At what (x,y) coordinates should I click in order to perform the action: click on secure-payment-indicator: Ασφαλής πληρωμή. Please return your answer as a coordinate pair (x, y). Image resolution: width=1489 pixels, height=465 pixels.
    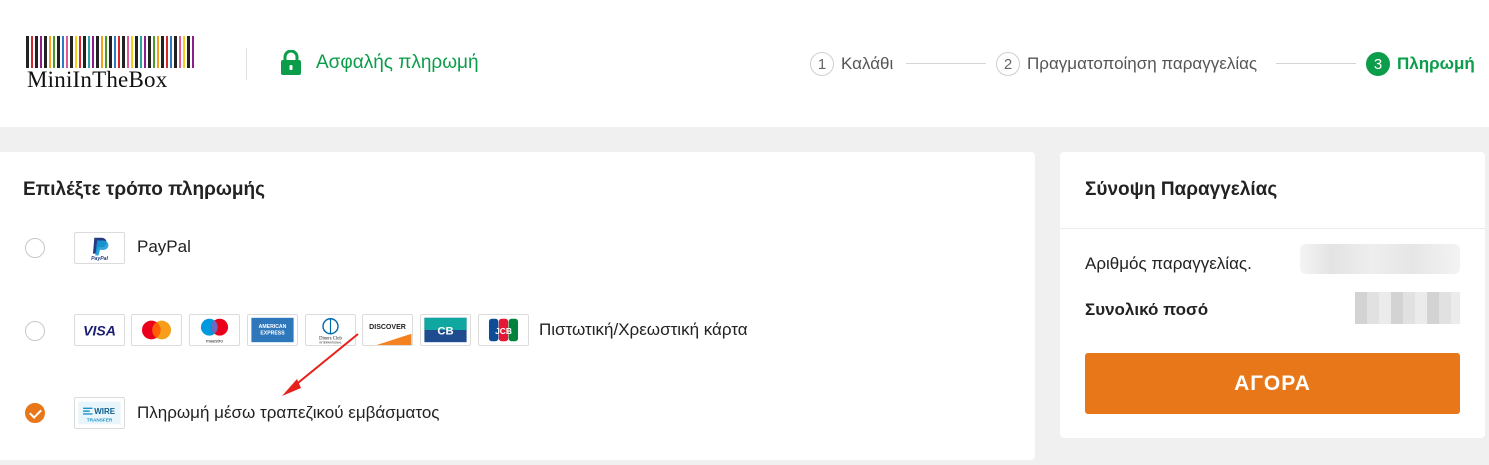
    Looking at the image, I should click on (379, 63).